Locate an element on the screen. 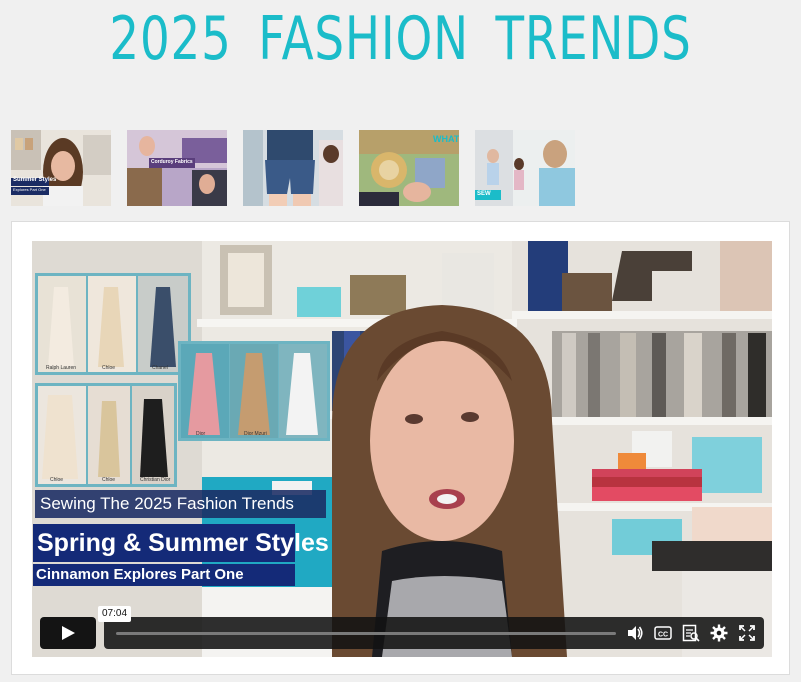  thumbnail-2: Corduroy Fabrics is located at coordinates (177, 168).